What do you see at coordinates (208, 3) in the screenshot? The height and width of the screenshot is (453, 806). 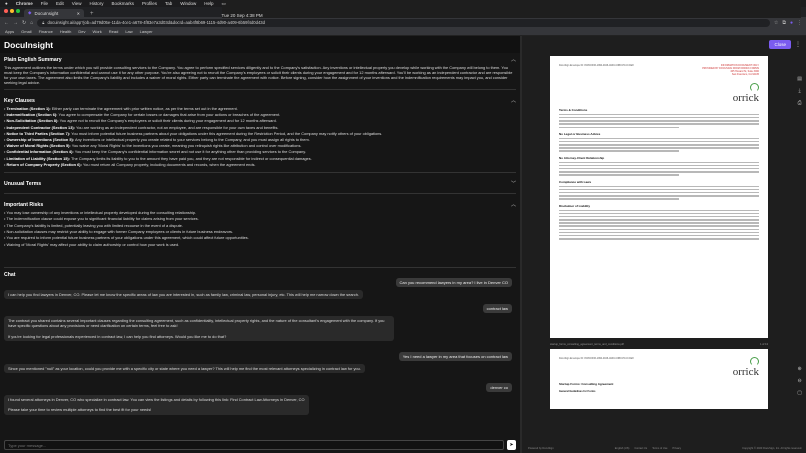 I see `menu-help: Help` at bounding box center [208, 3].